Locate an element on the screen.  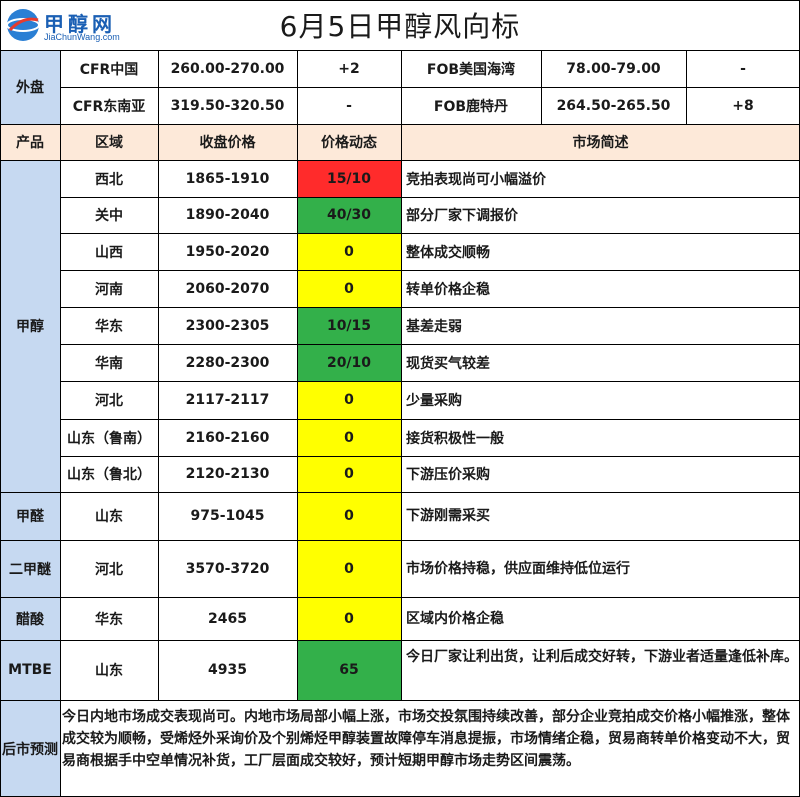
methanol-change-6: 0 is located at coordinates (349, 400).